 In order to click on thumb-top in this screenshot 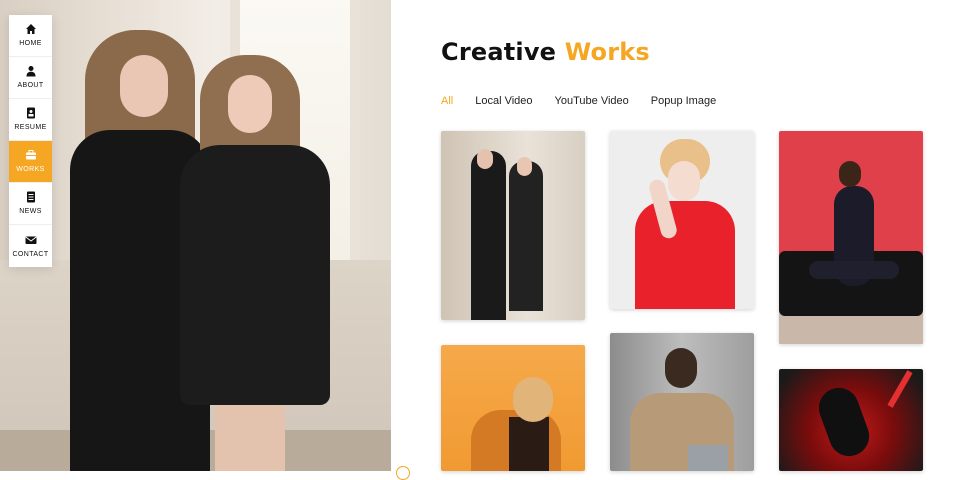, I will do `click(529, 444)`.